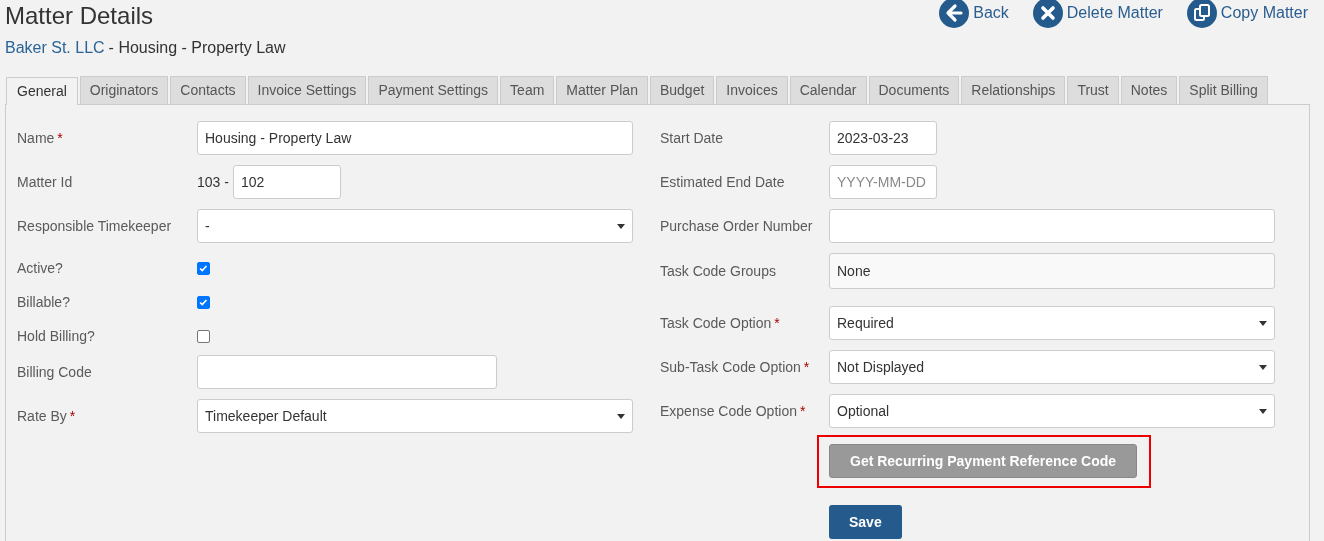 The height and width of the screenshot is (541, 1324). I want to click on client-link: Baker St. LLC, so click(55, 48).